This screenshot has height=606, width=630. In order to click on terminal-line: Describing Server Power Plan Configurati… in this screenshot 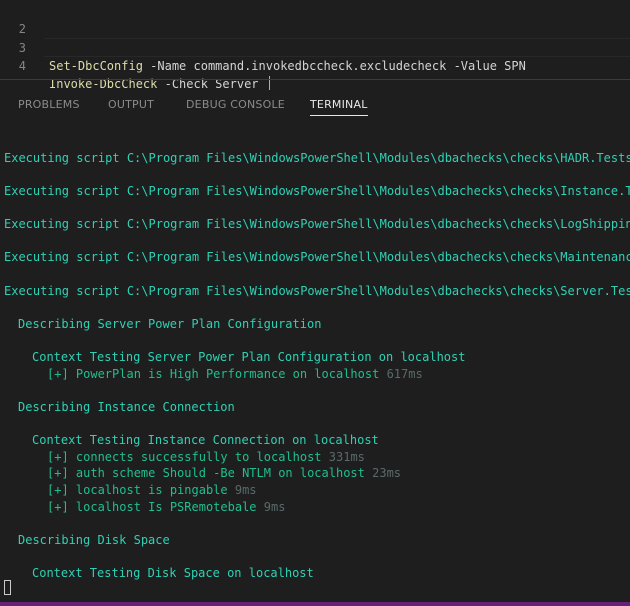, I will do `click(170, 324)`.